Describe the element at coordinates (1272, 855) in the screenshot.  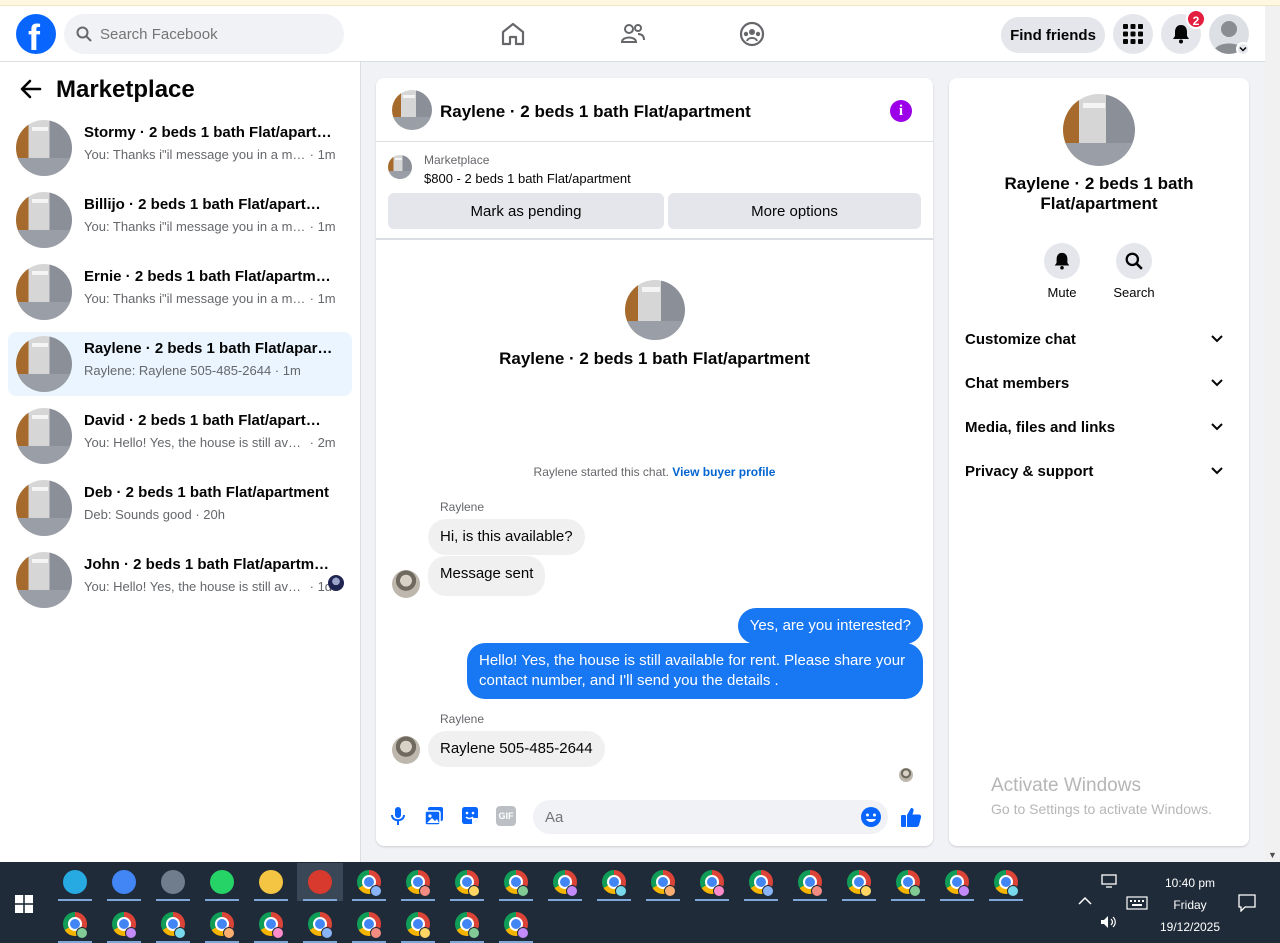
I see `scroll-down-arrow-icon: ▼` at that location.